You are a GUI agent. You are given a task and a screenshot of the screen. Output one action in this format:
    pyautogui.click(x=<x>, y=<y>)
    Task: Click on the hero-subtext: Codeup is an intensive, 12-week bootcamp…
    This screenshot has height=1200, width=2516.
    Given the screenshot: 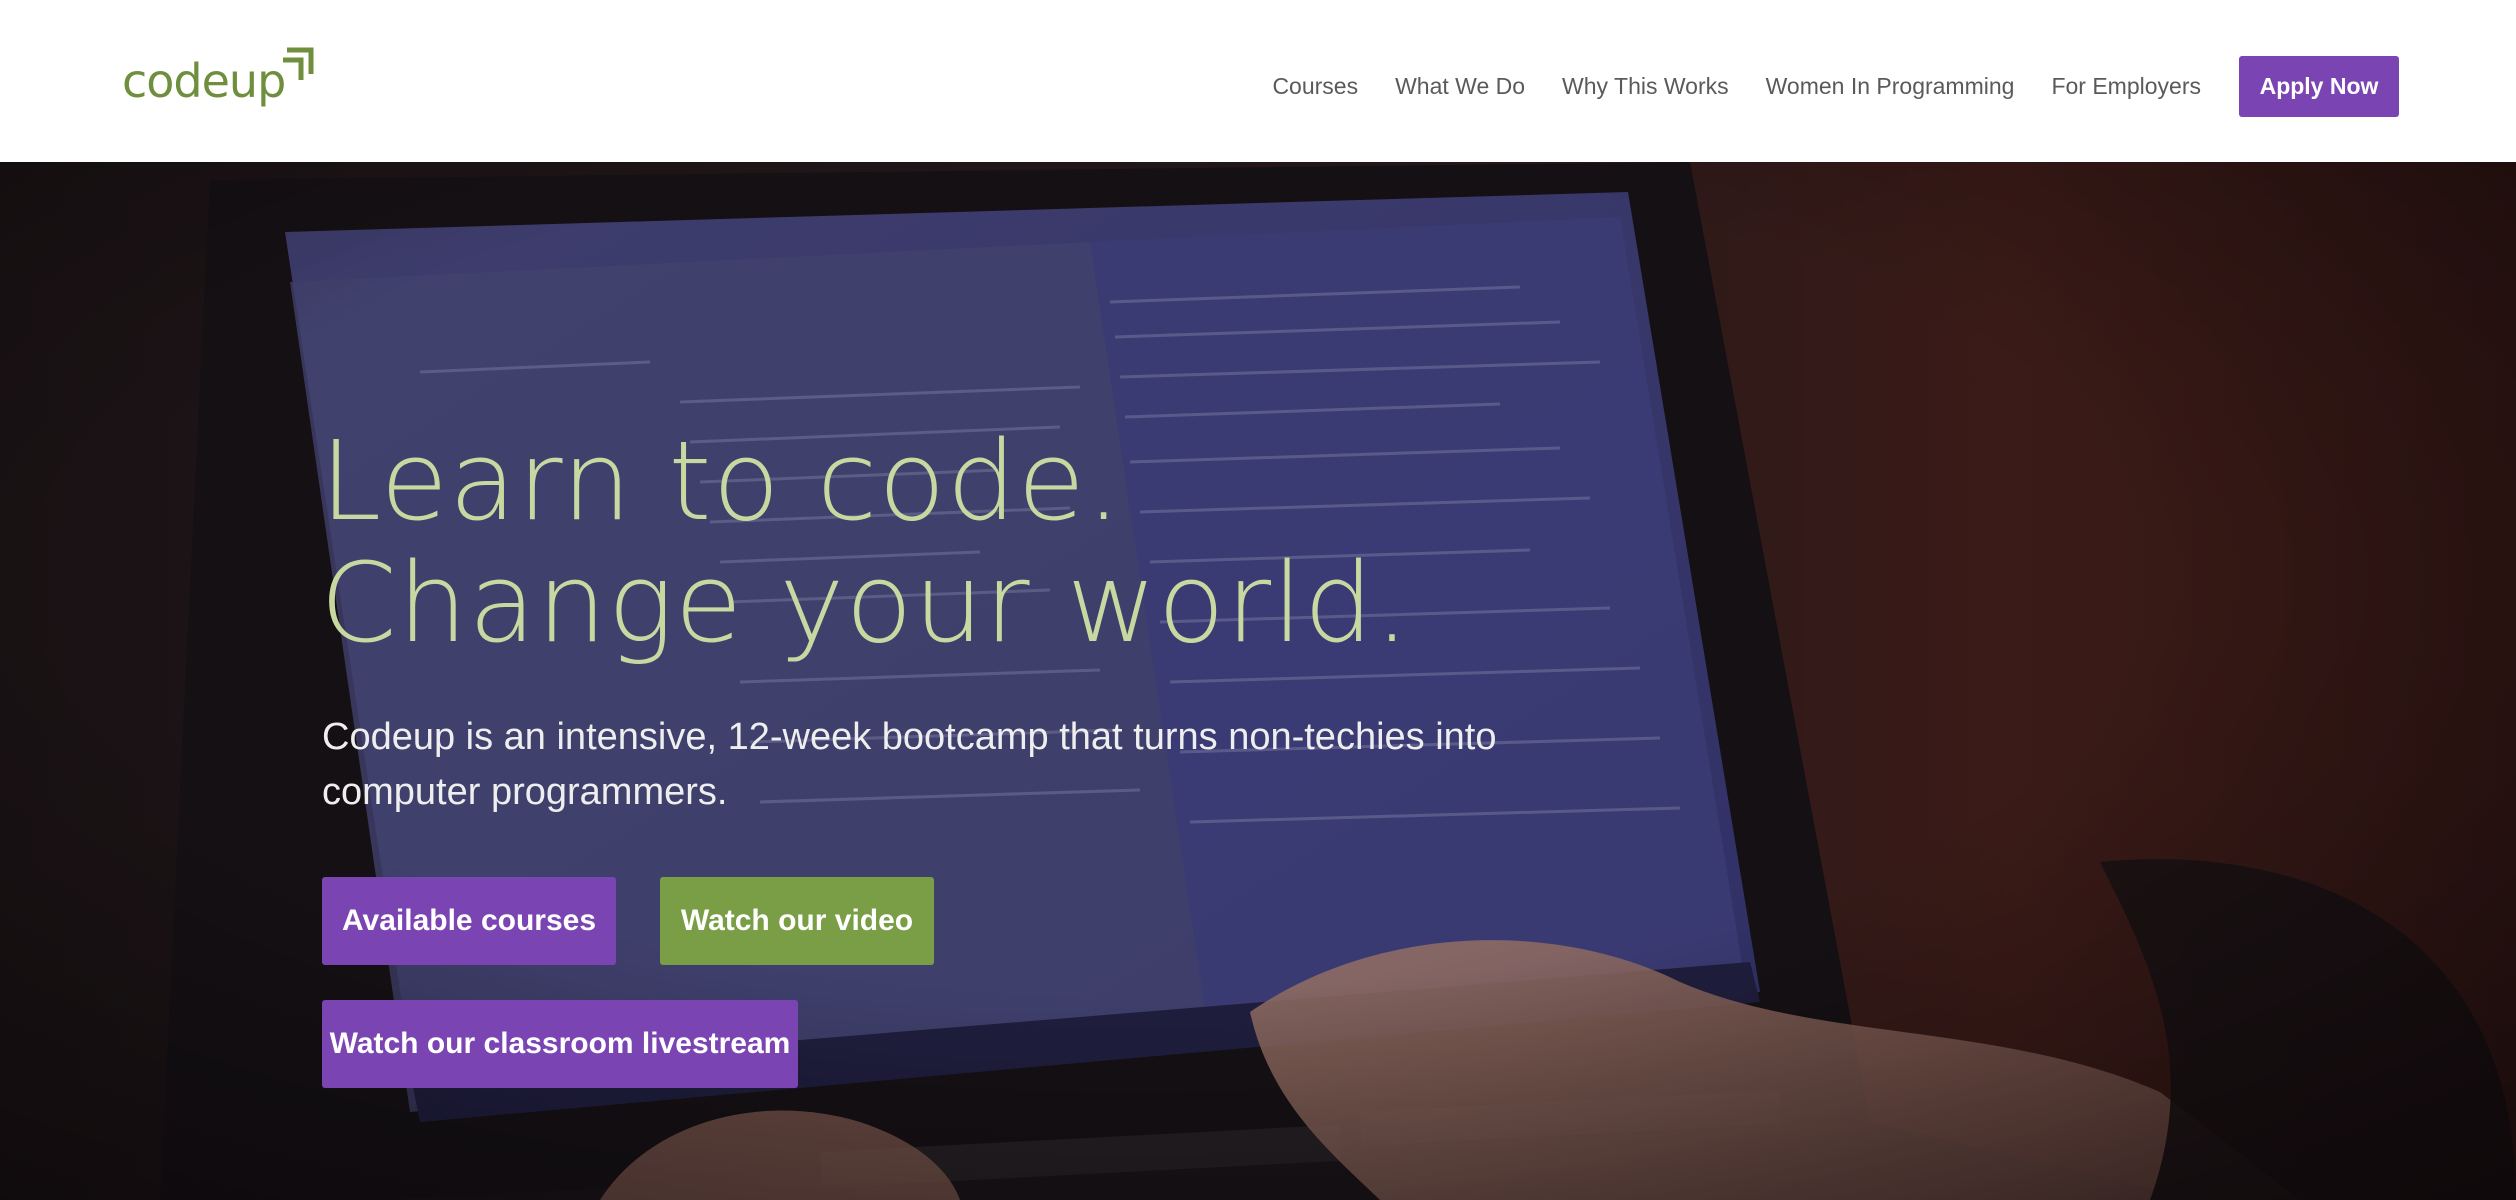 What is the action you would take?
    pyautogui.click(x=909, y=764)
    